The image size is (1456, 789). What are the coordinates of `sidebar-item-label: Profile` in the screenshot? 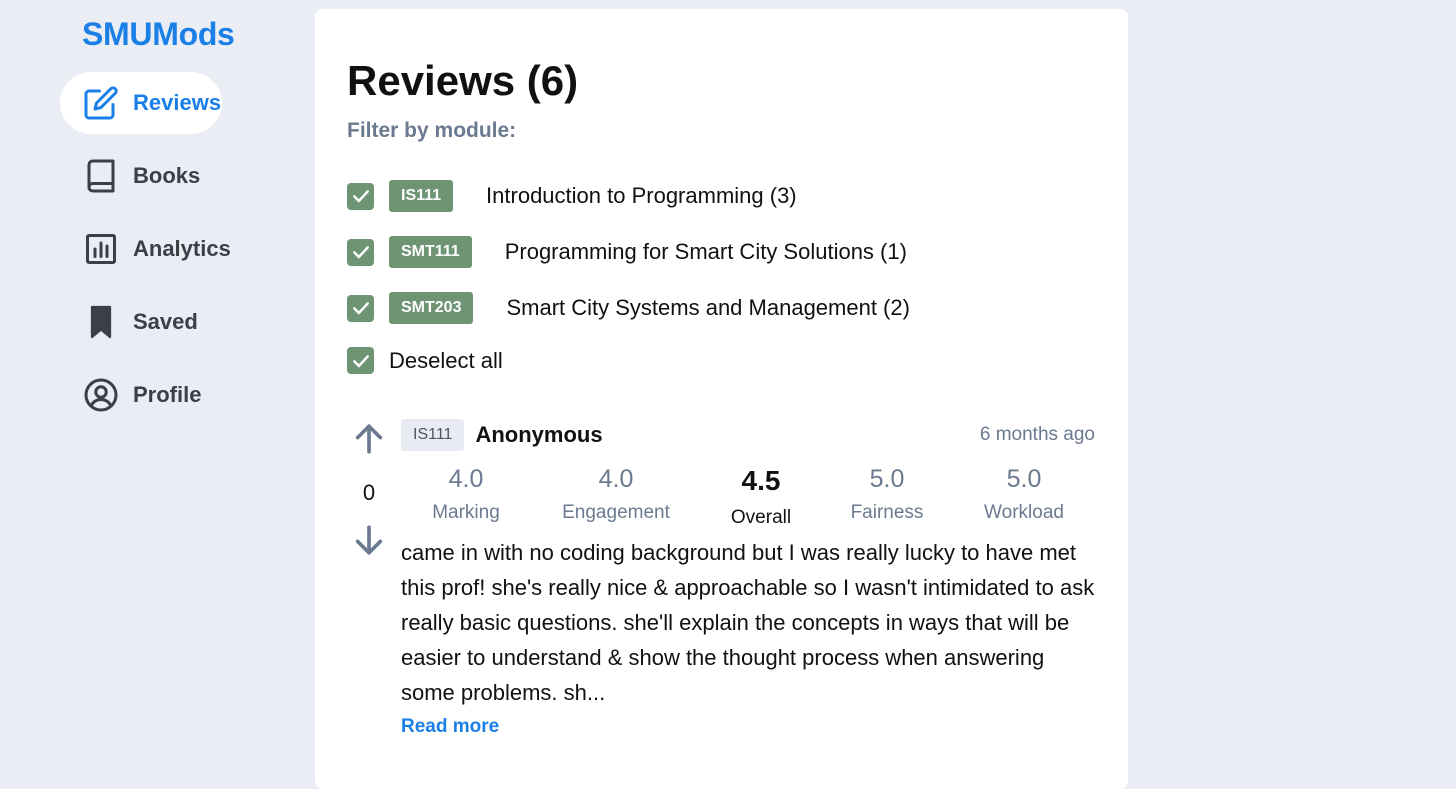 It's located at (167, 394).